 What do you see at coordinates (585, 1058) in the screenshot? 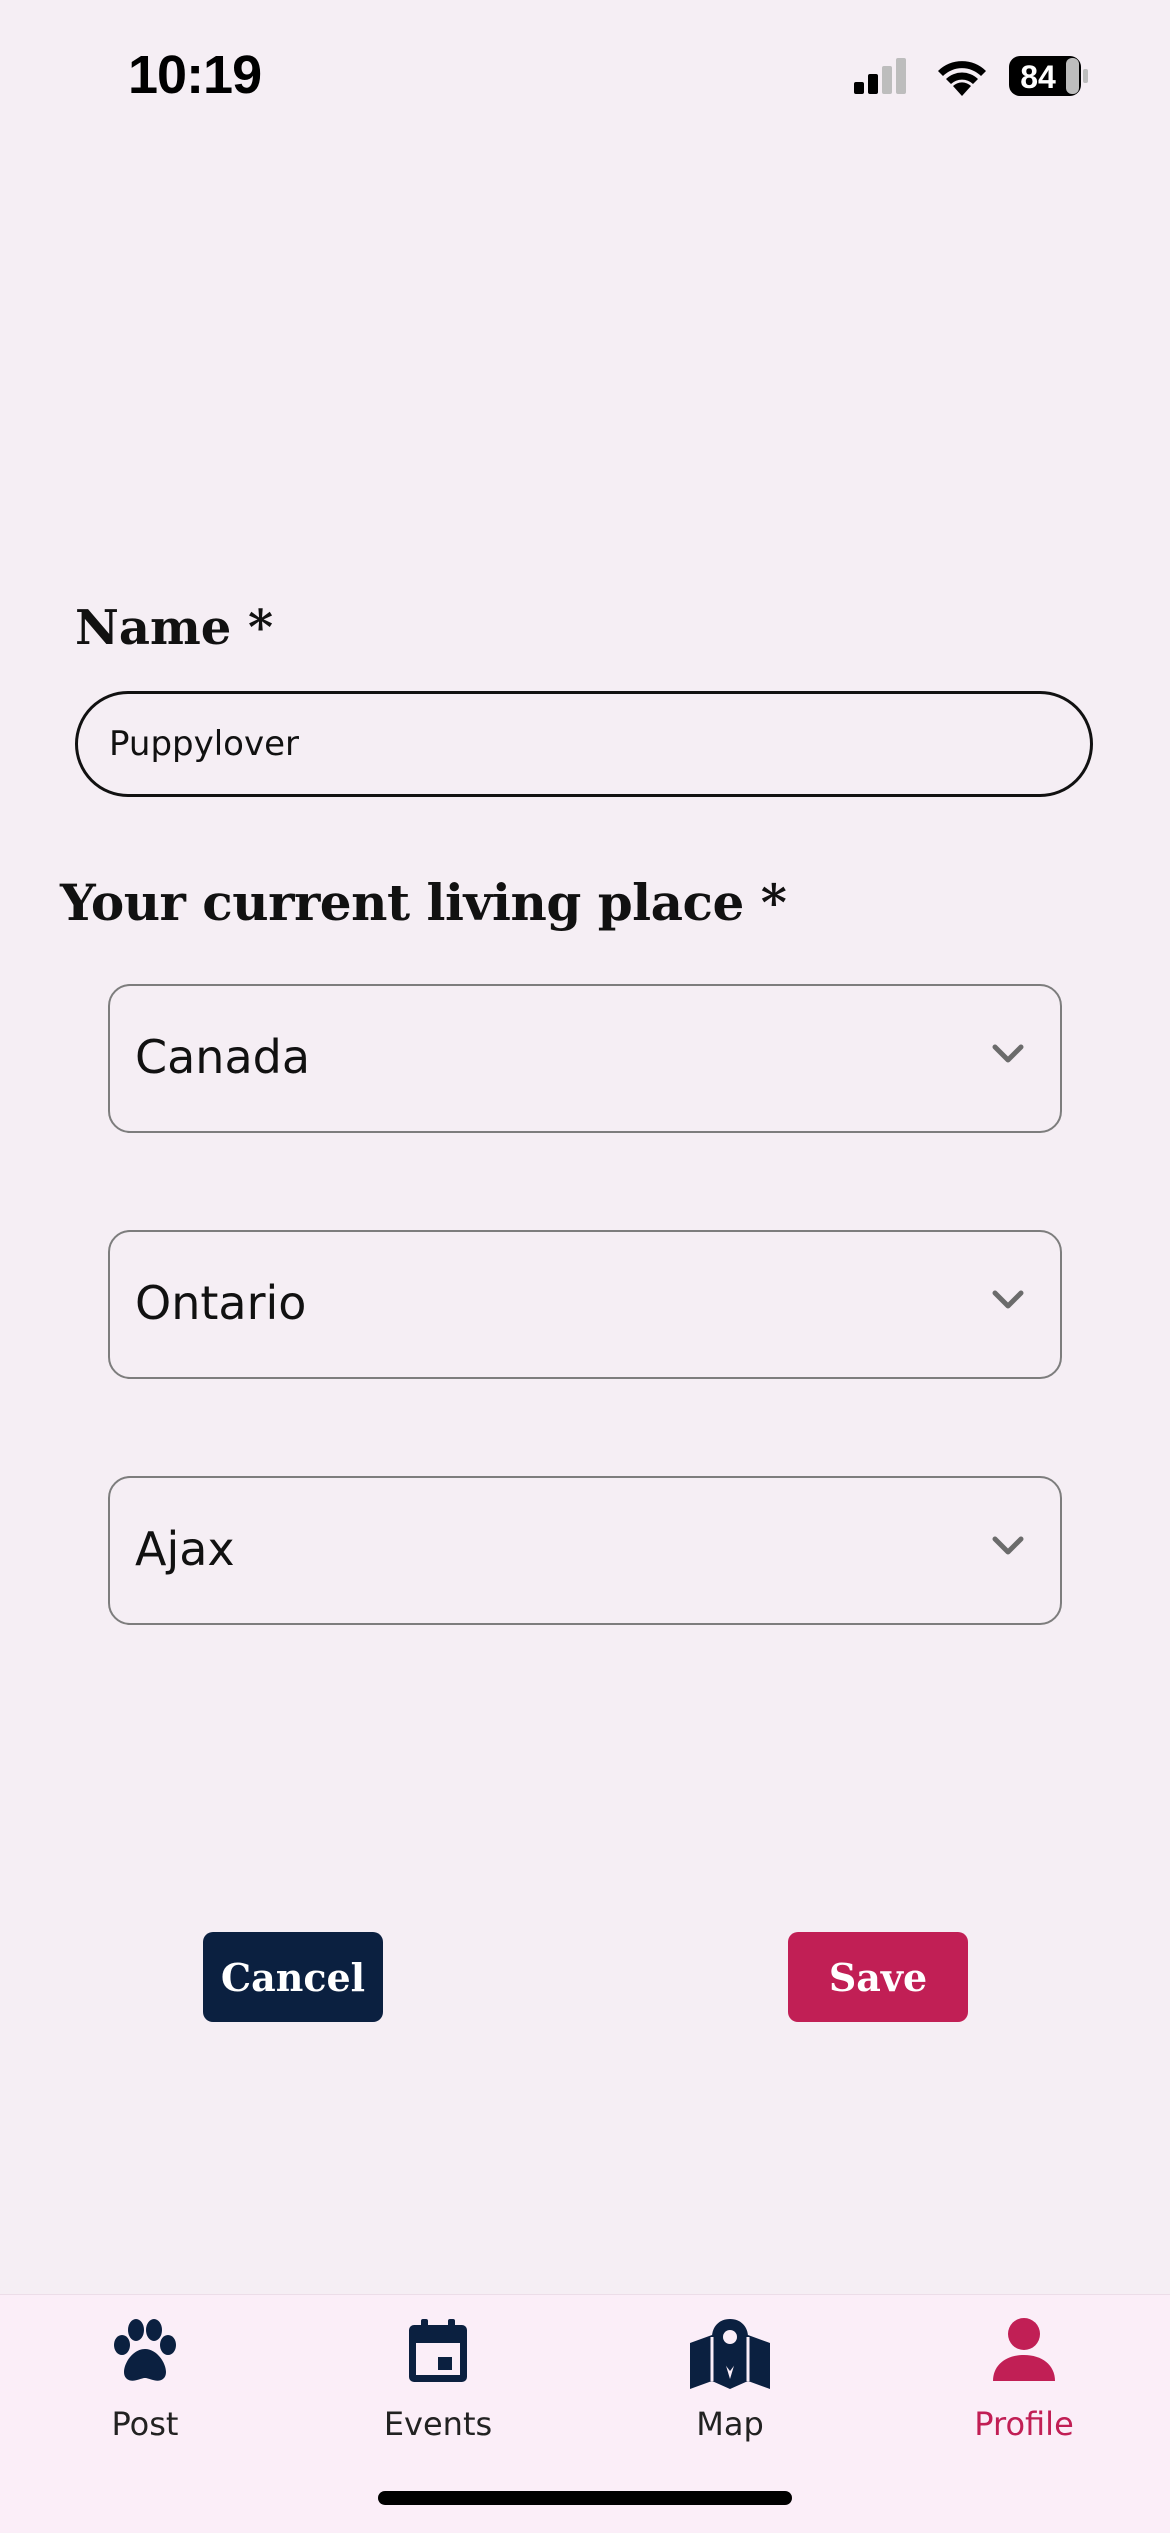
I see `country-select: Canada` at bounding box center [585, 1058].